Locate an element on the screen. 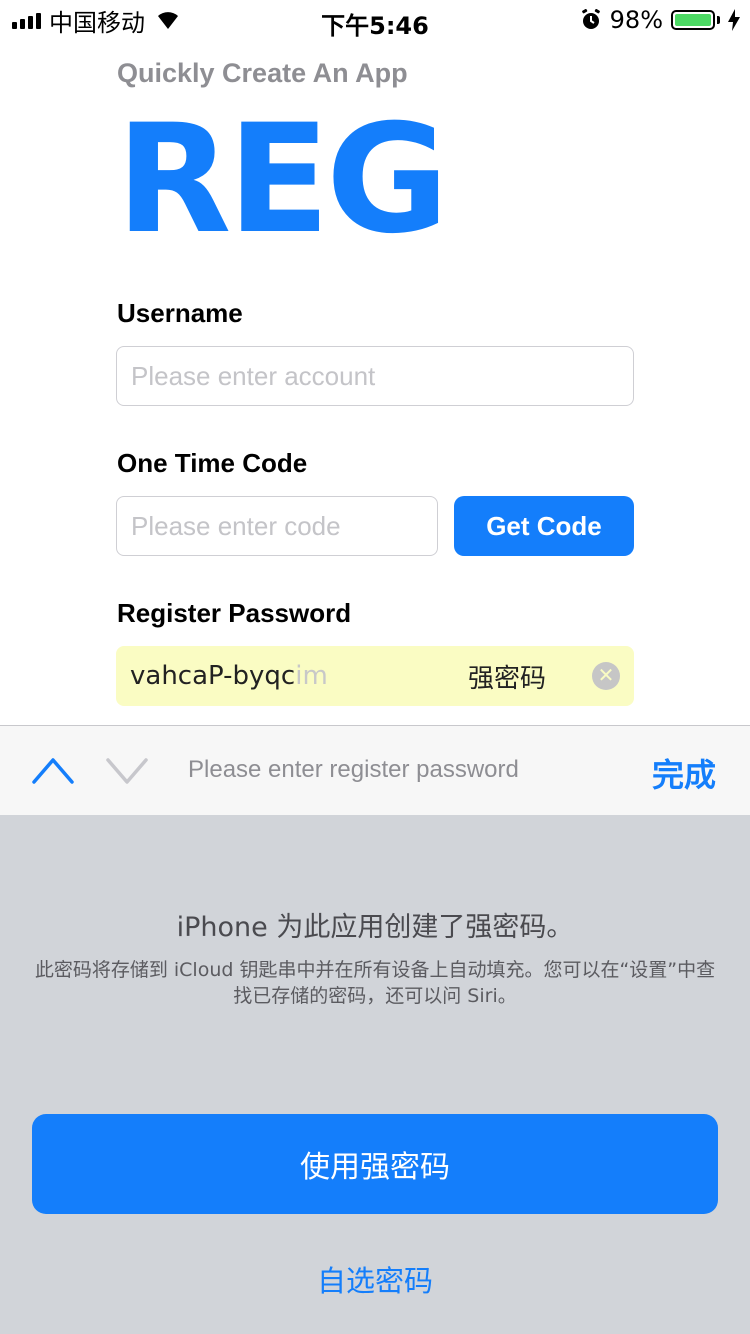 The width and height of the screenshot is (750, 1334). keyboard-toolbar: Please enter register password 完成 is located at coordinates (375, 770).